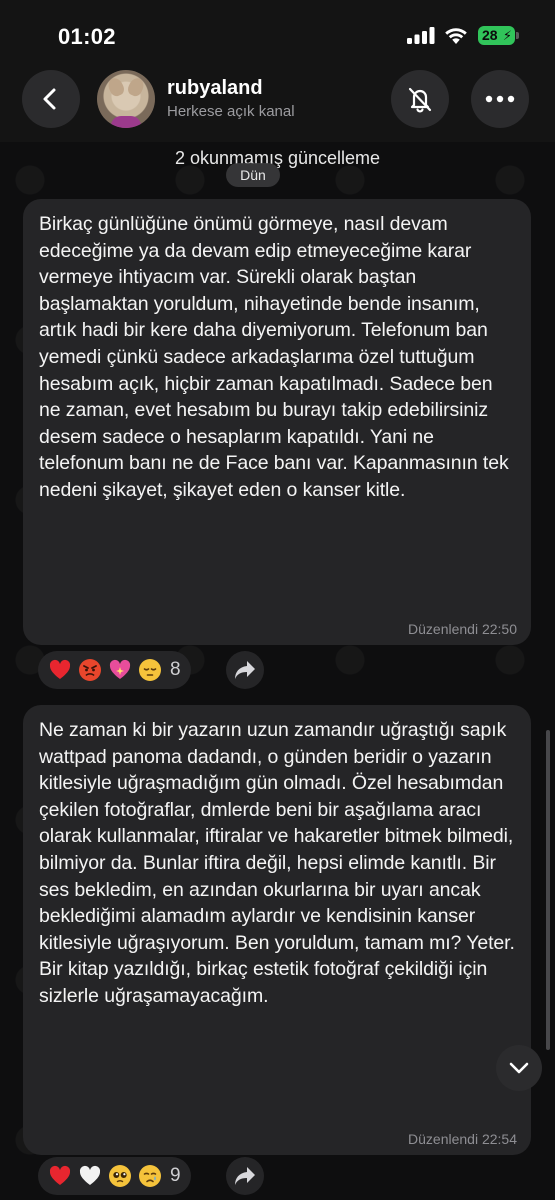 The width and height of the screenshot is (555, 1200). I want to click on more-options-button, so click(500, 99).